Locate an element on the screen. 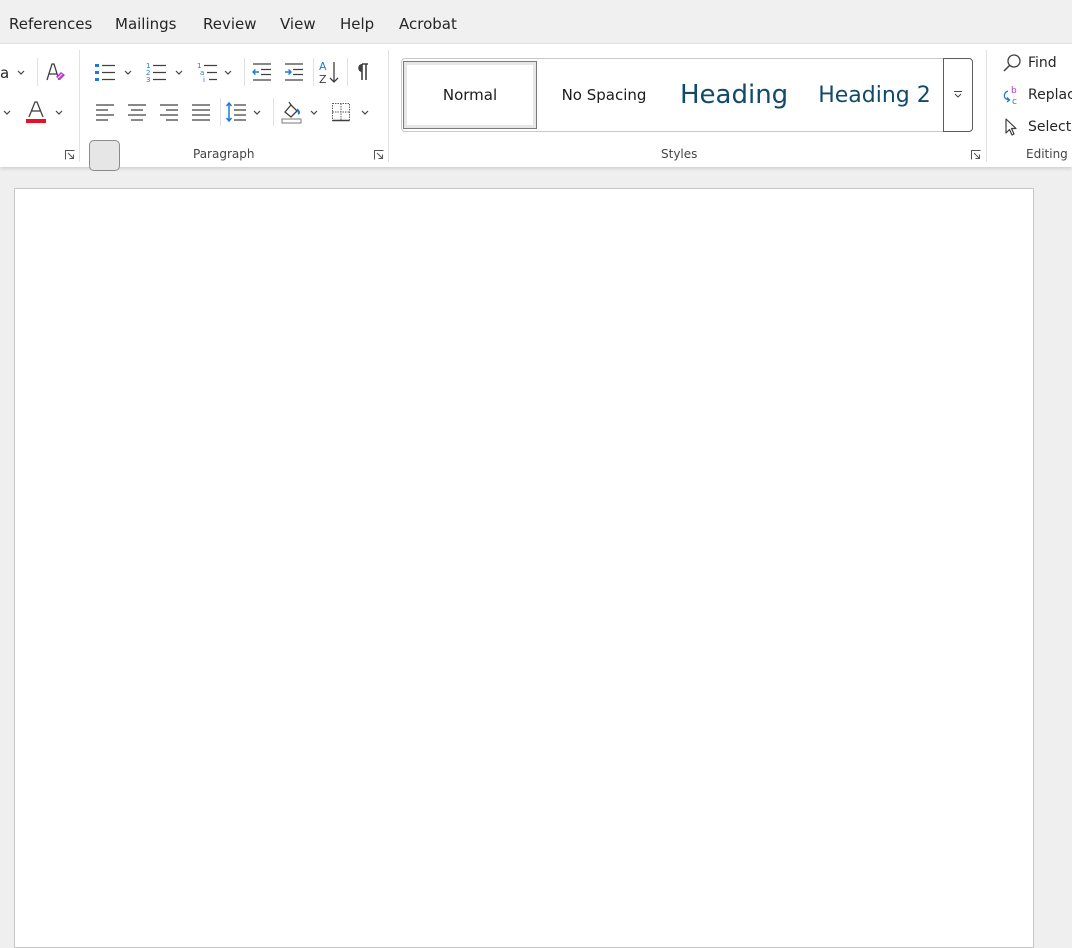  paragraph-group-label: Paragraph is located at coordinates (224, 154).